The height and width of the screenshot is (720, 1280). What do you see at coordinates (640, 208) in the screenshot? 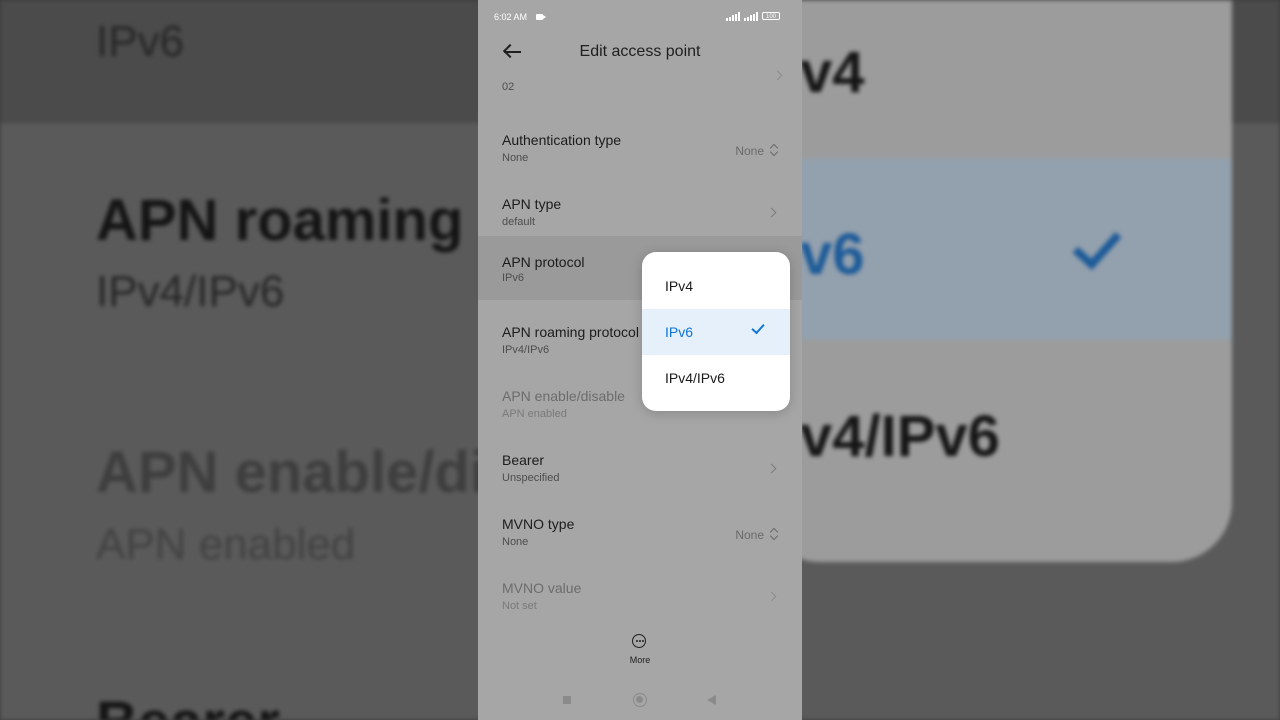
I see `setting-apn-type: APN type default` at bounding box center [640, 208].